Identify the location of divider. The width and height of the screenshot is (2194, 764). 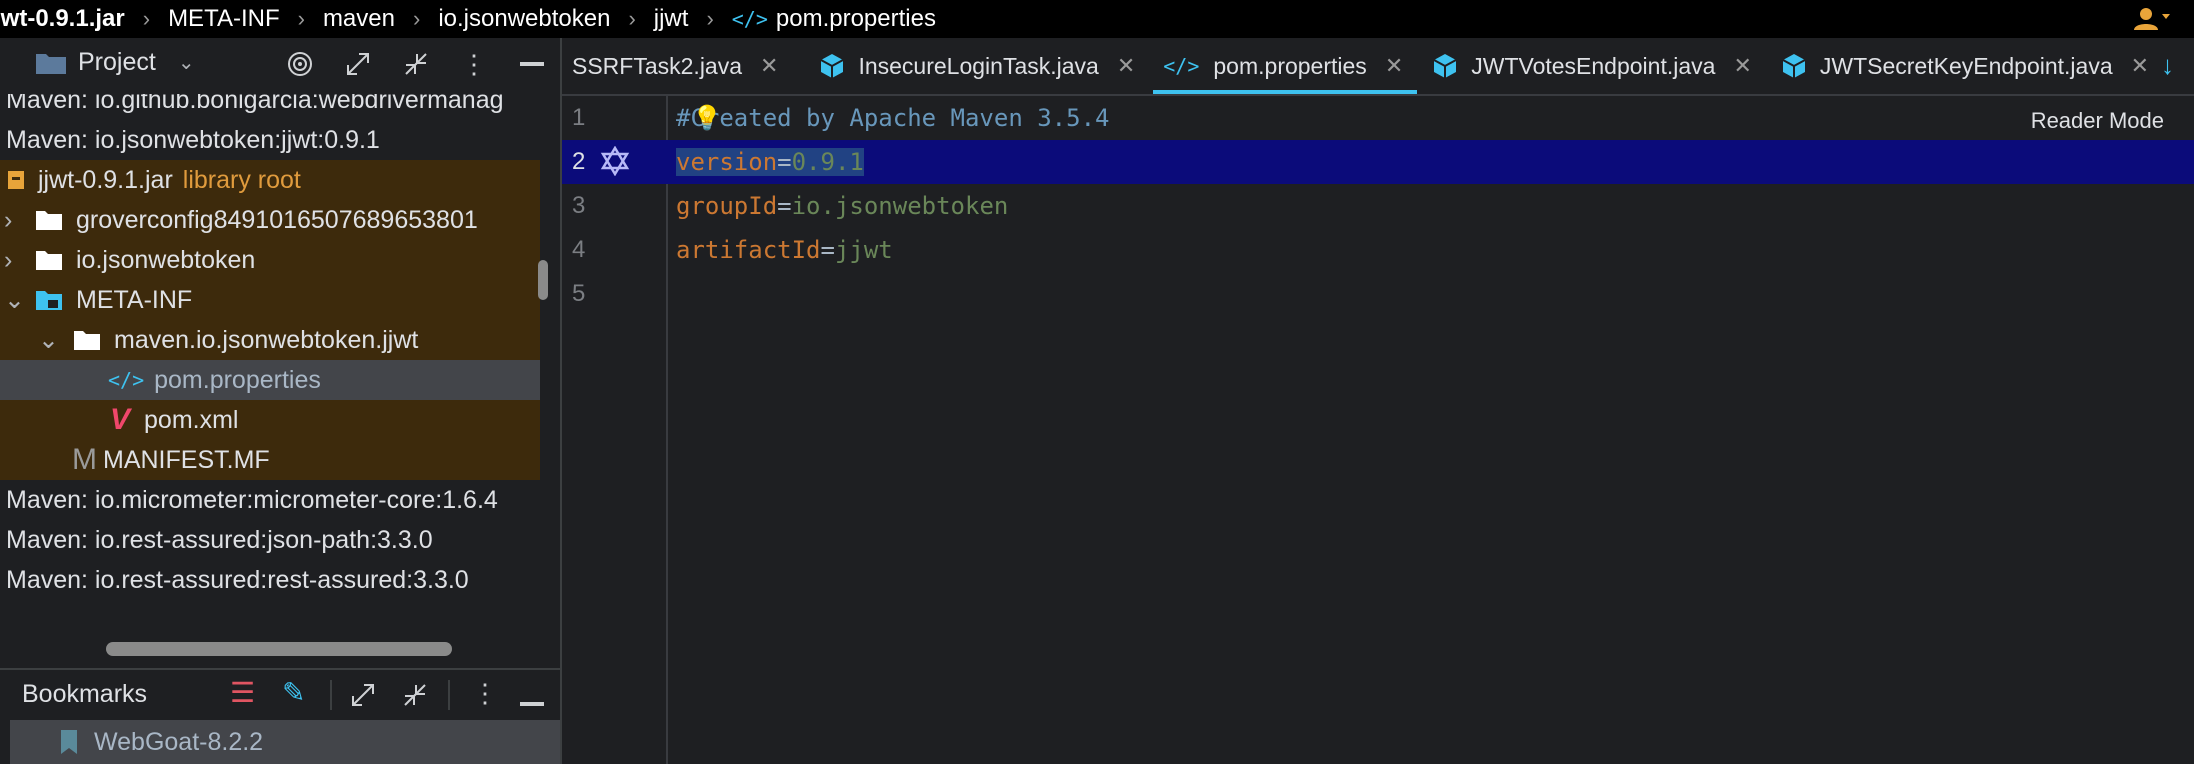
(449, 695).